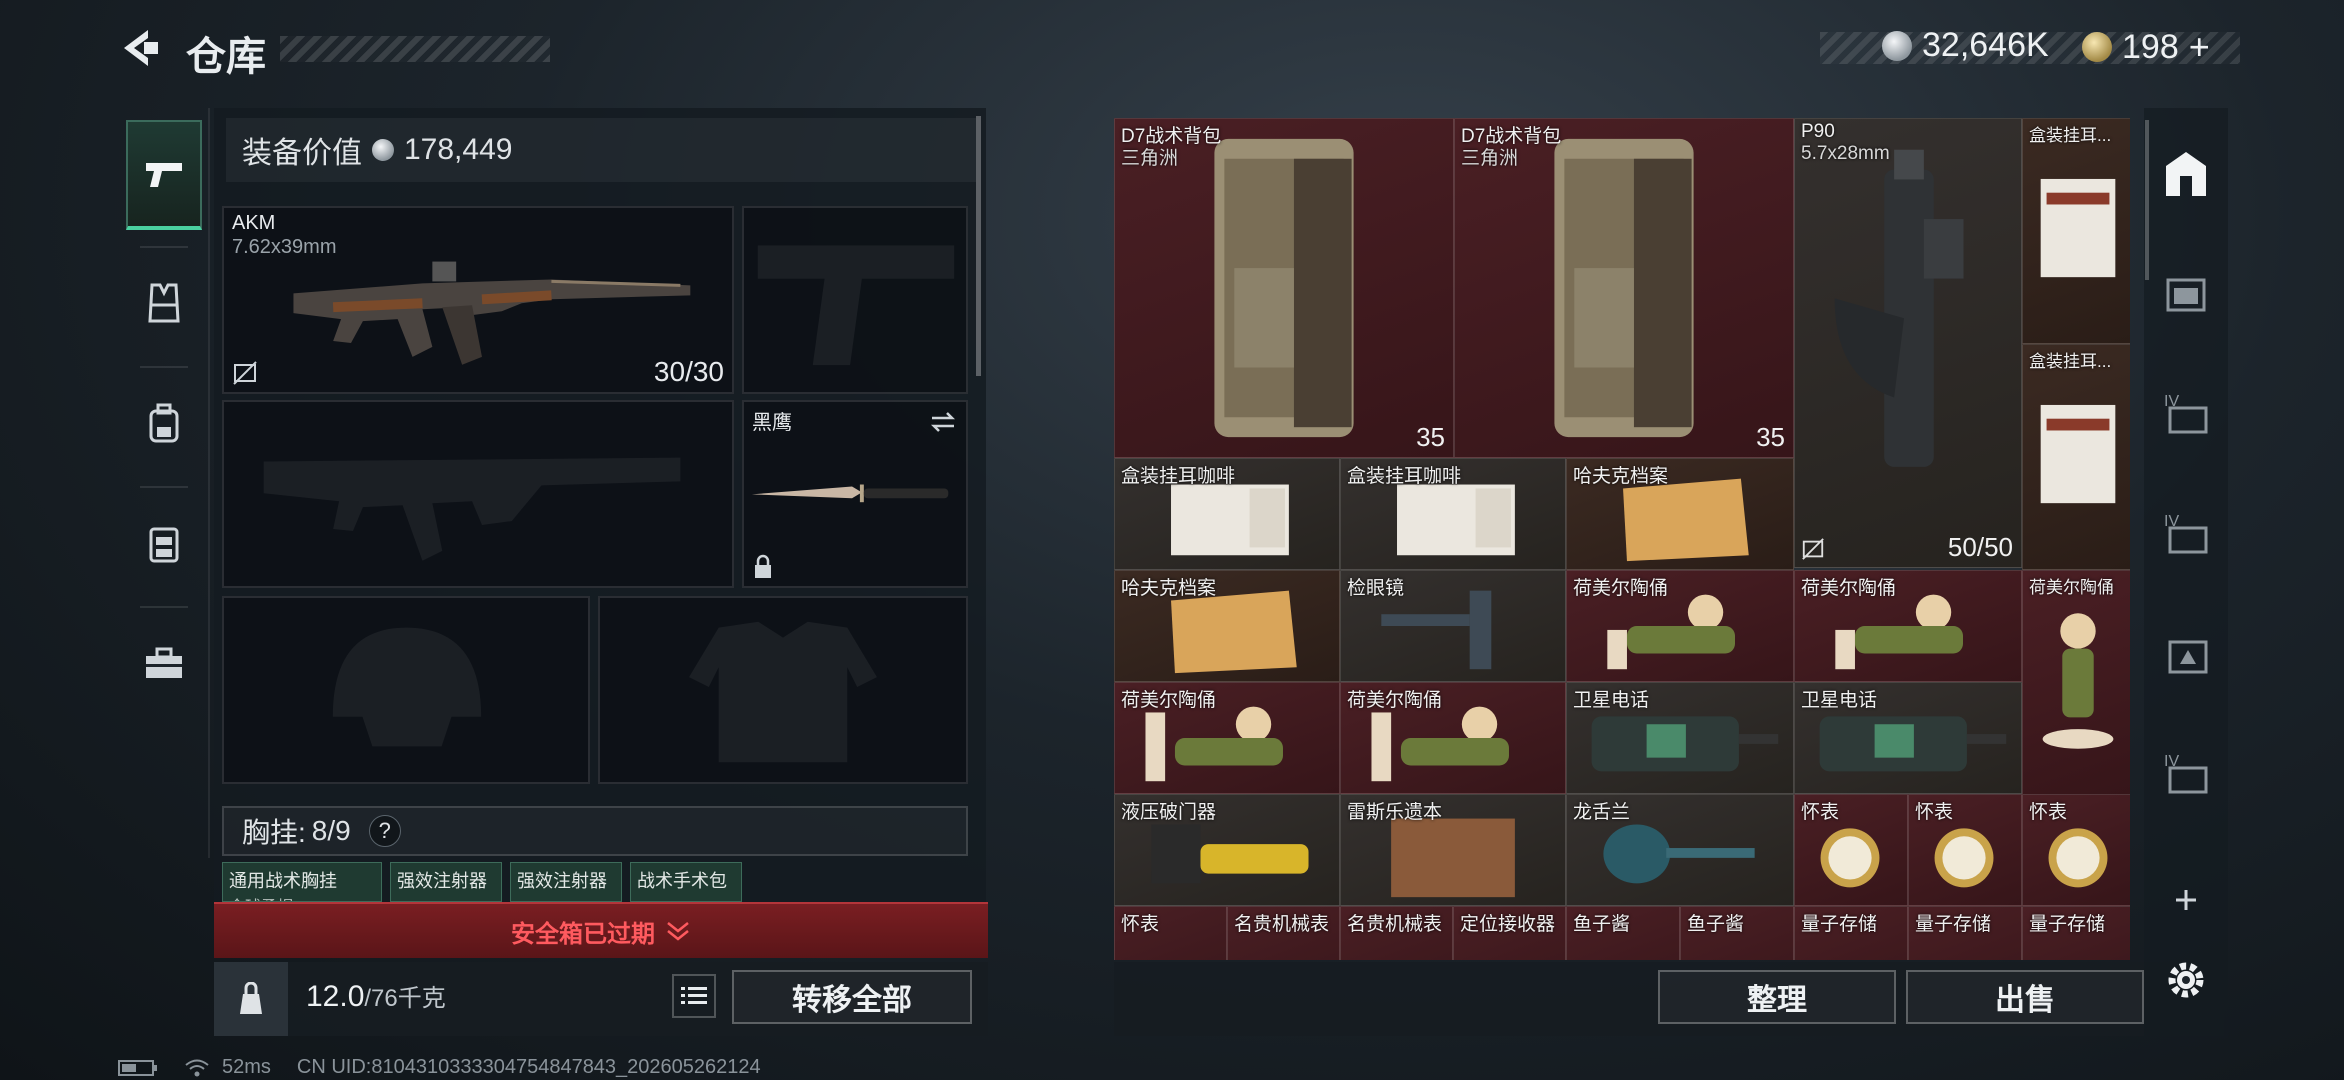 This screenshot has height=1080, width=2344. Describe the element at coordinates (852, 997) in the screenshot. I see `transfer-all-button: 转移全部` at that location.